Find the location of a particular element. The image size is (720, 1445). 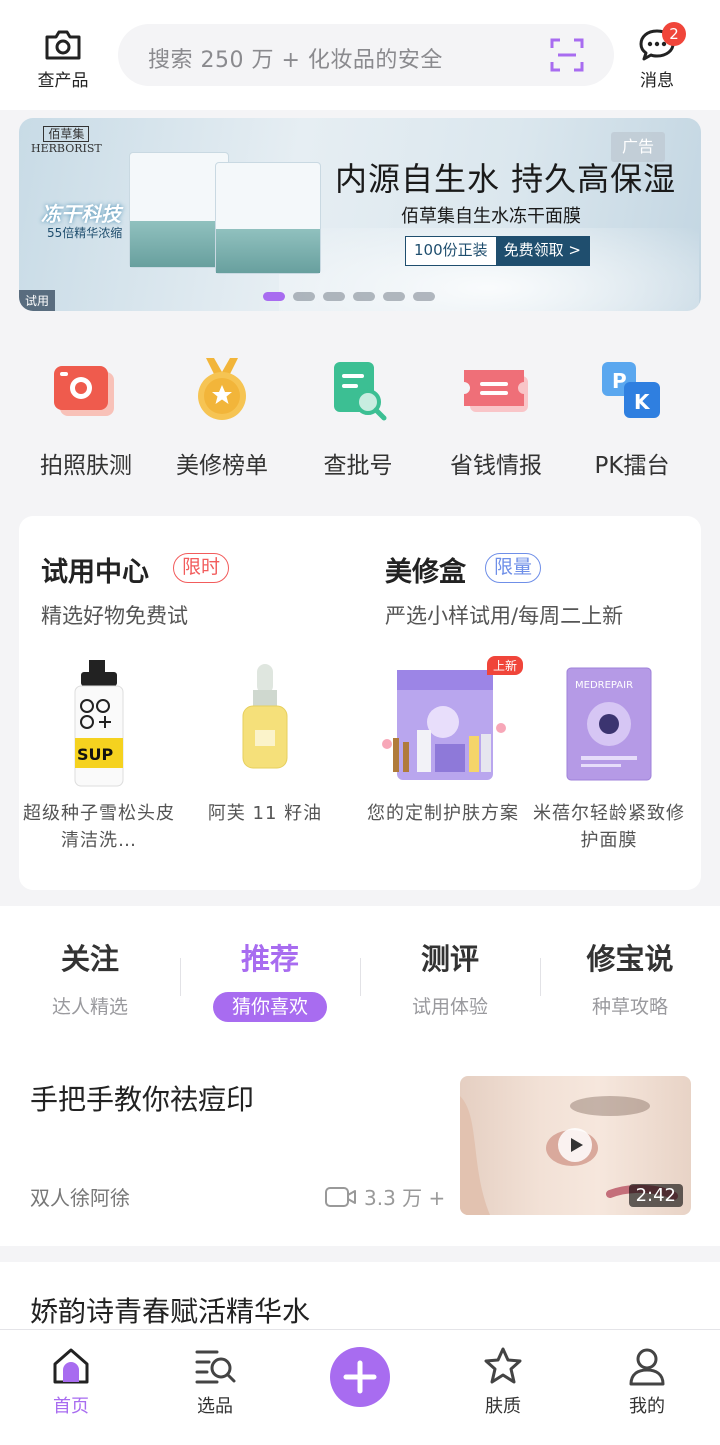

document-search-icon is located at coordinates (358, 390).